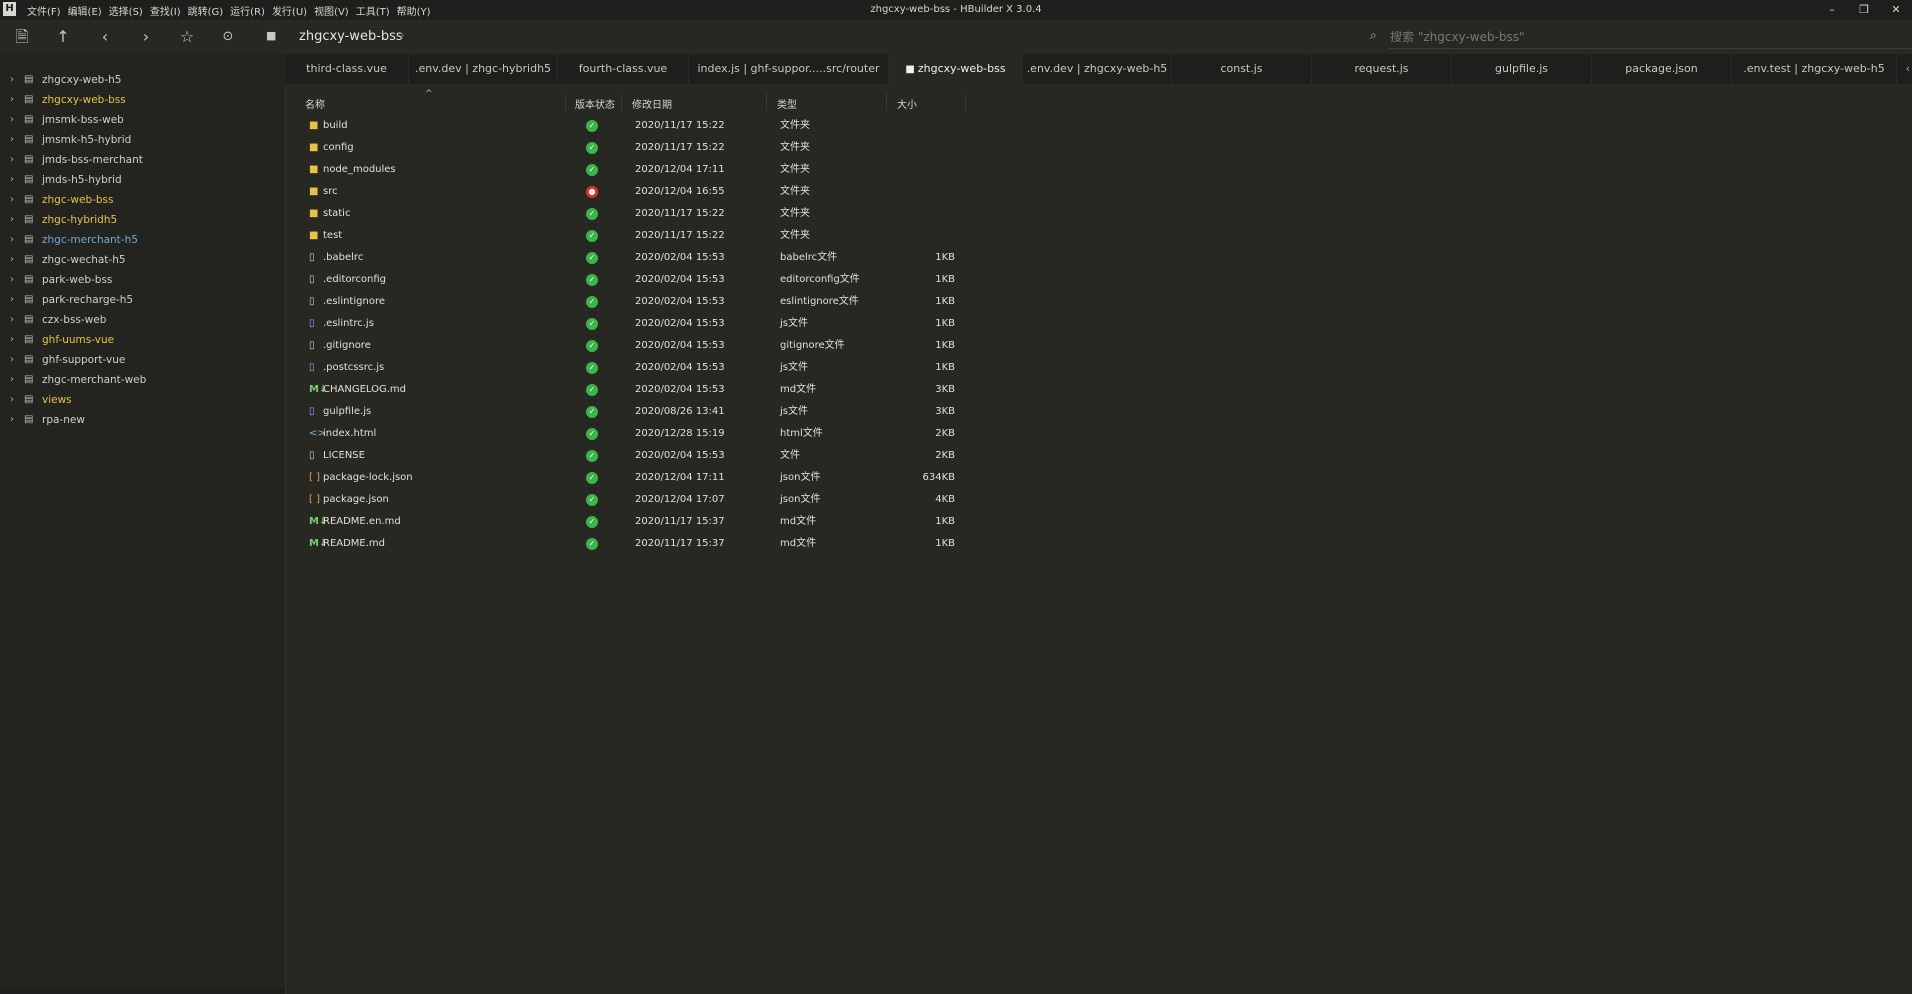 The height and width of the screenshot is (994, 1912). I want to click on file-row: M↓ README.md ✓ 2020/11/17 15:37 md文件 1KB, so click(785, 544).